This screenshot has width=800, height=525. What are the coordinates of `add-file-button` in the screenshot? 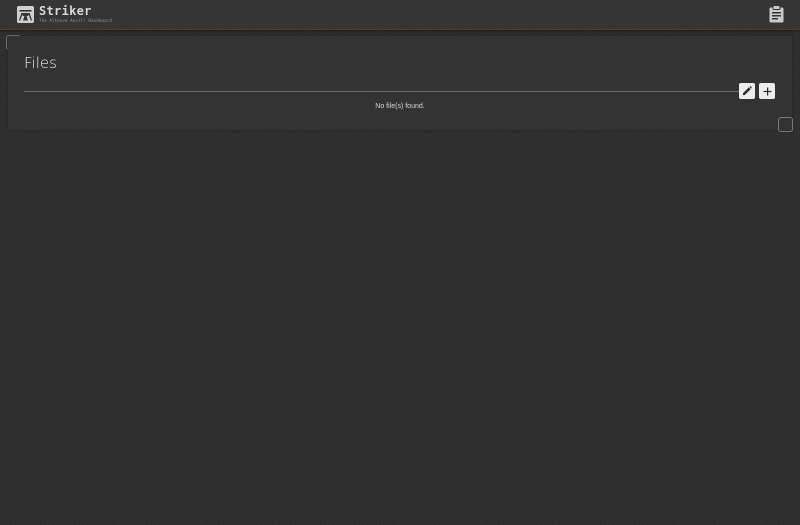 It's located at (767, 91).